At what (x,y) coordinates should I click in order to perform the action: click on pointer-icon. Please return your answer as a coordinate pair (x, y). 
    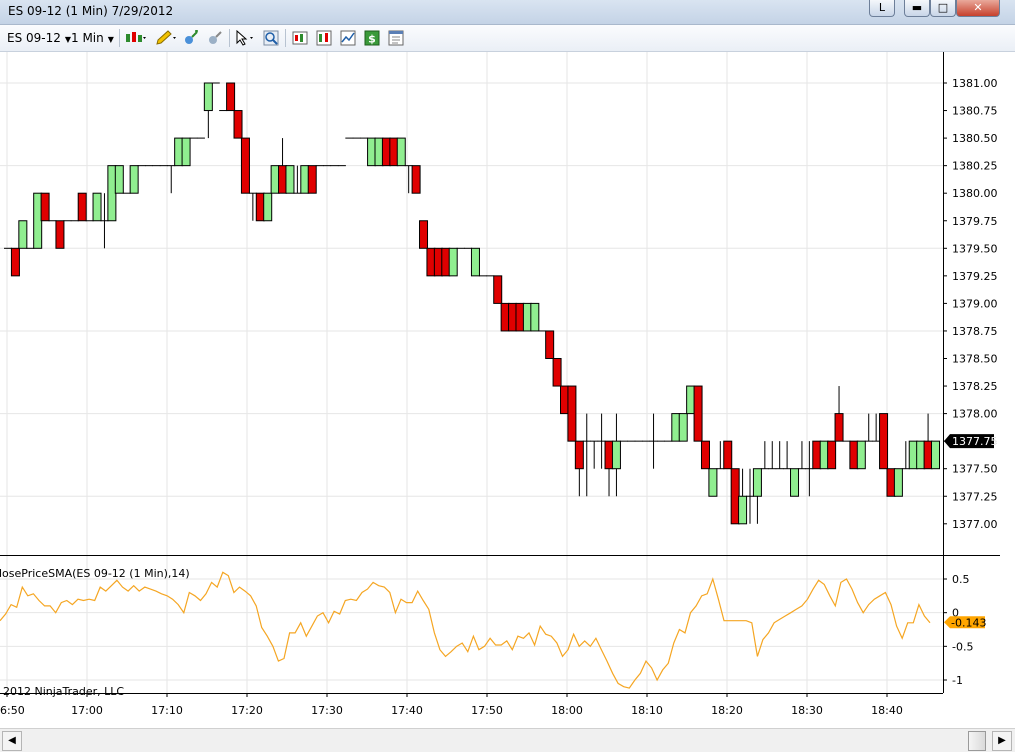
    Looking at the image, I should click on (246, 38).